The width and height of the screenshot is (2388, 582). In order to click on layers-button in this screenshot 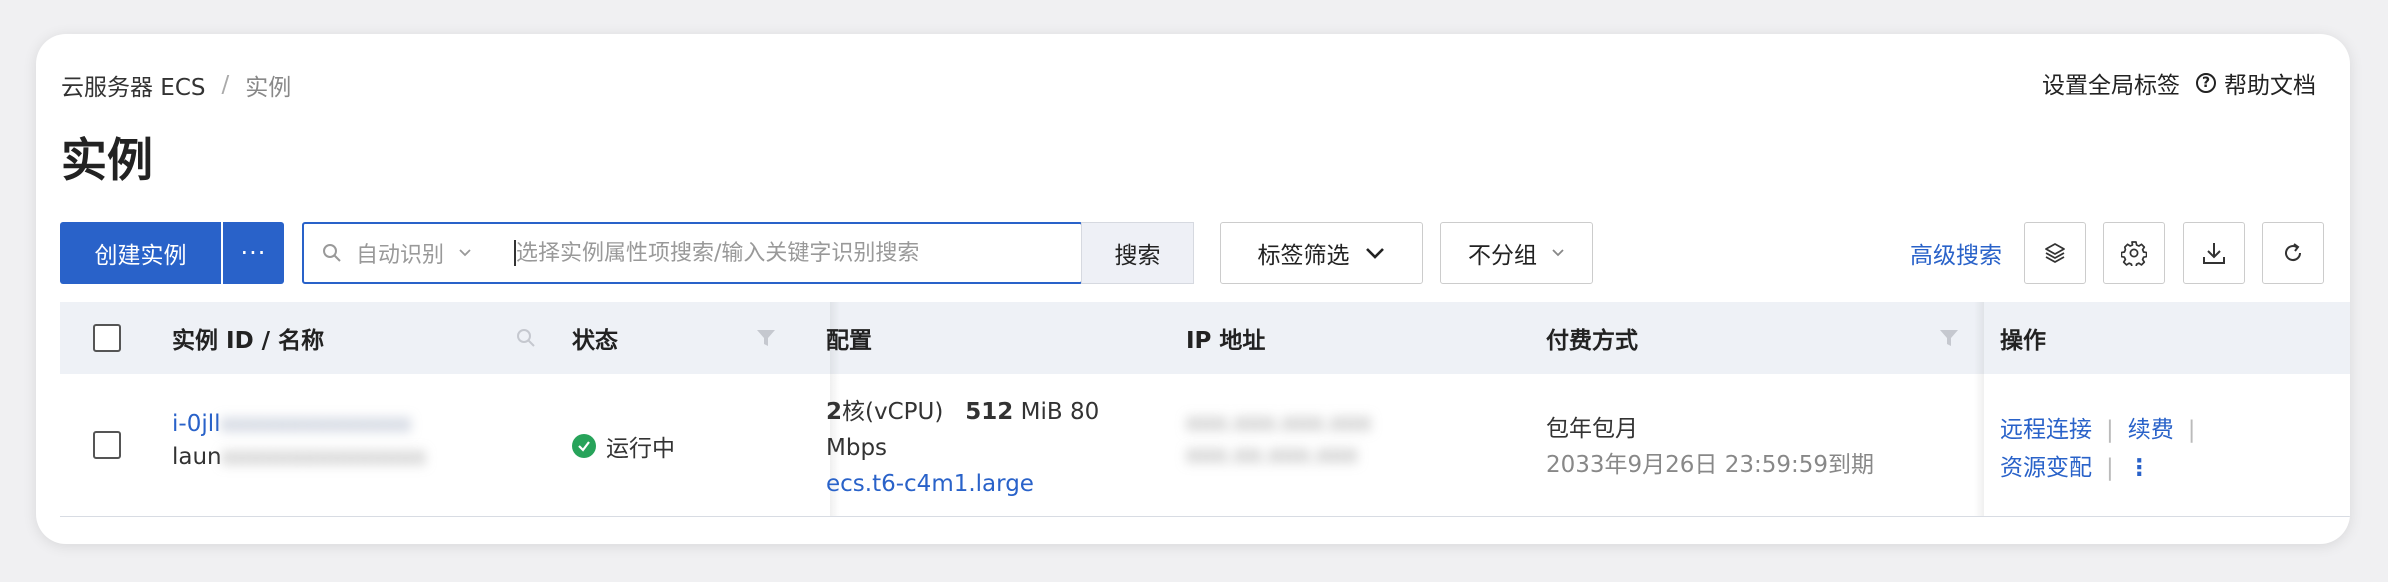, I will do `click(2055, 253)`.